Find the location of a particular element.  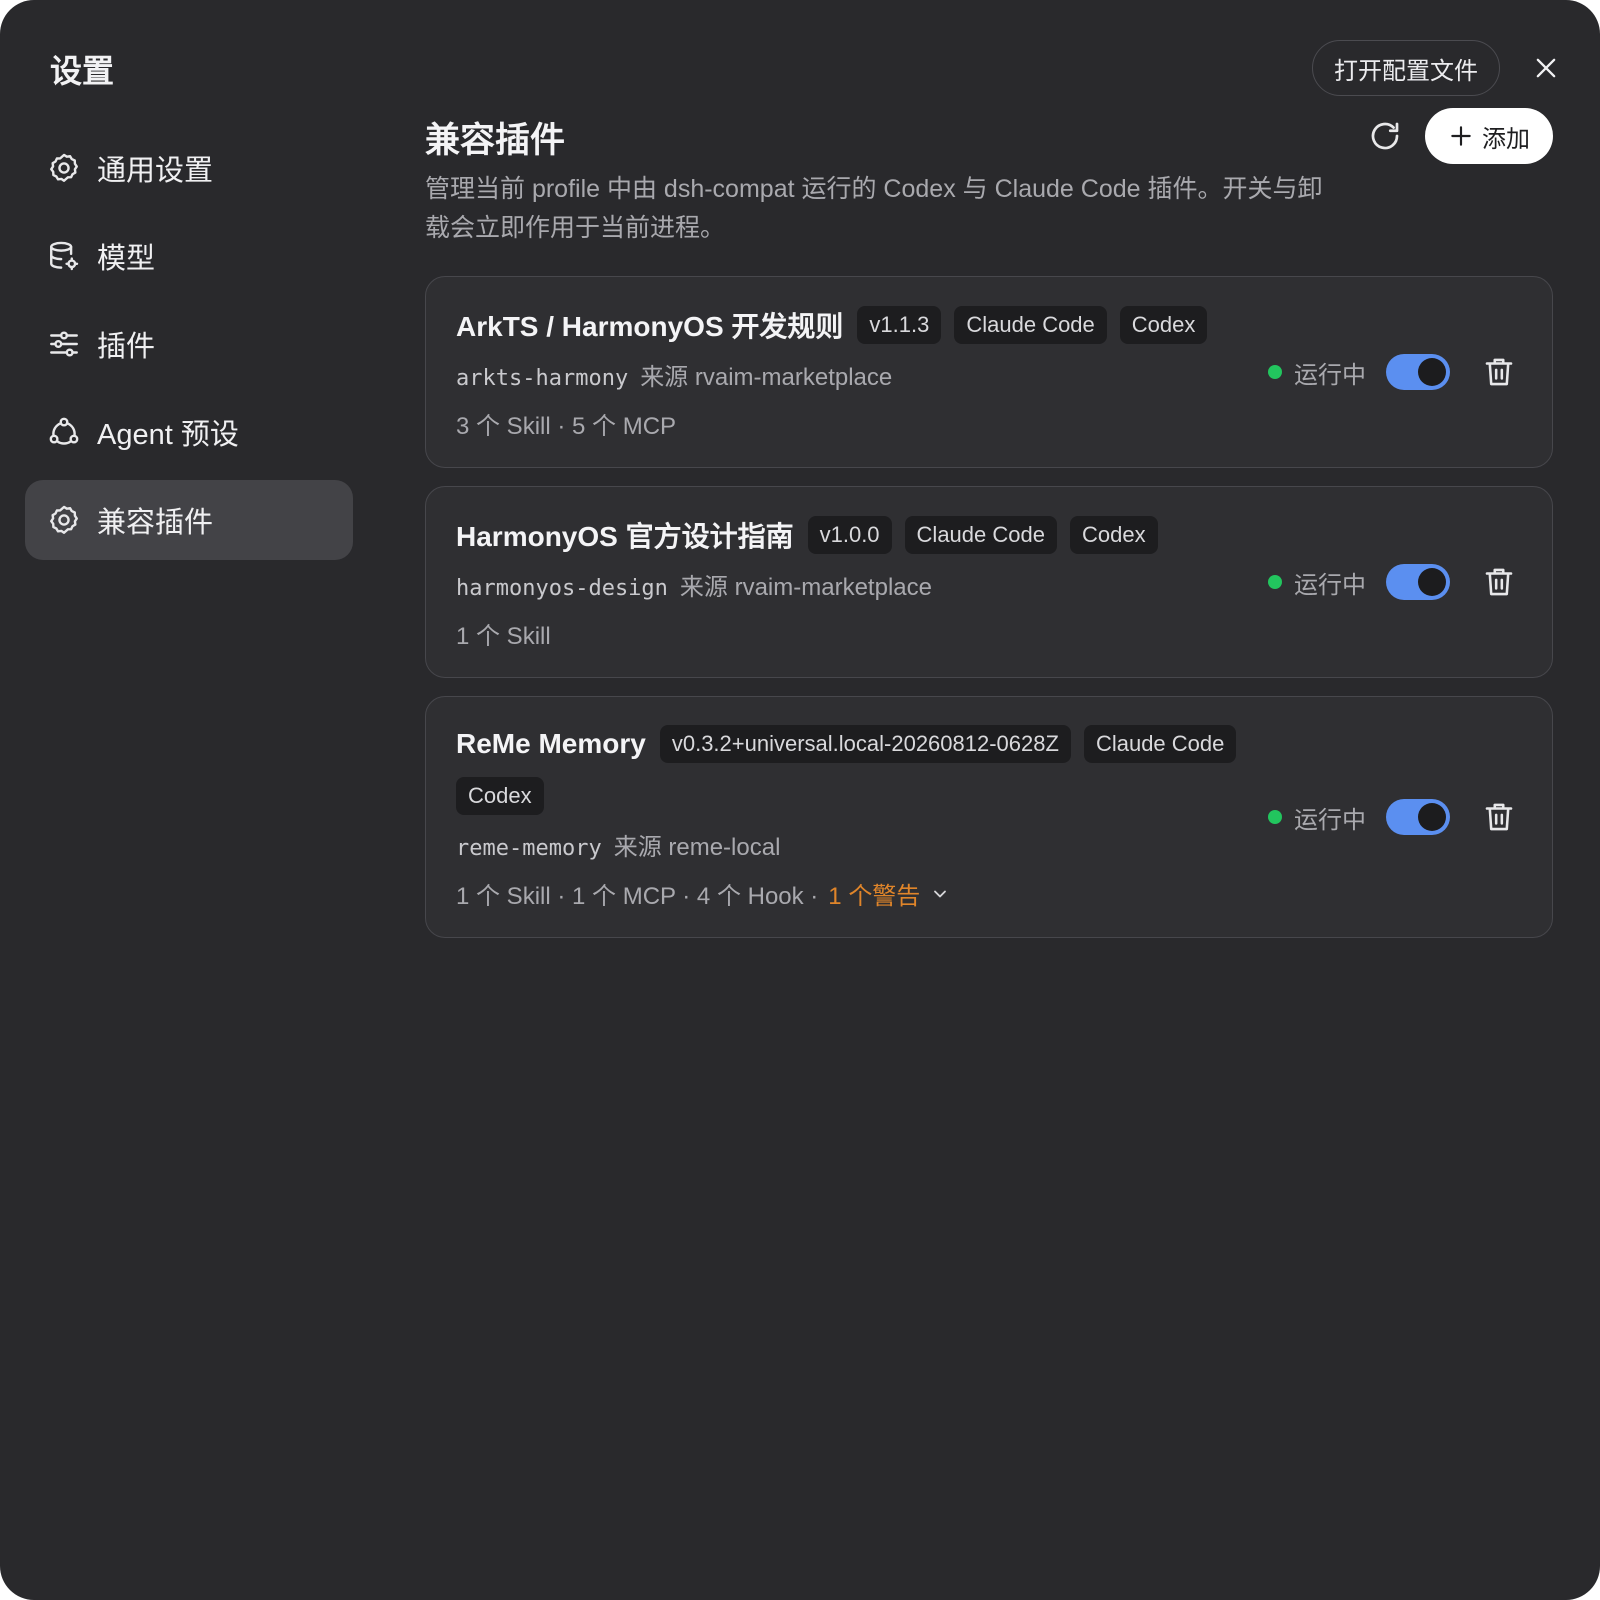

warning-text: 1 个警告 is located at coordinates (874, 896).